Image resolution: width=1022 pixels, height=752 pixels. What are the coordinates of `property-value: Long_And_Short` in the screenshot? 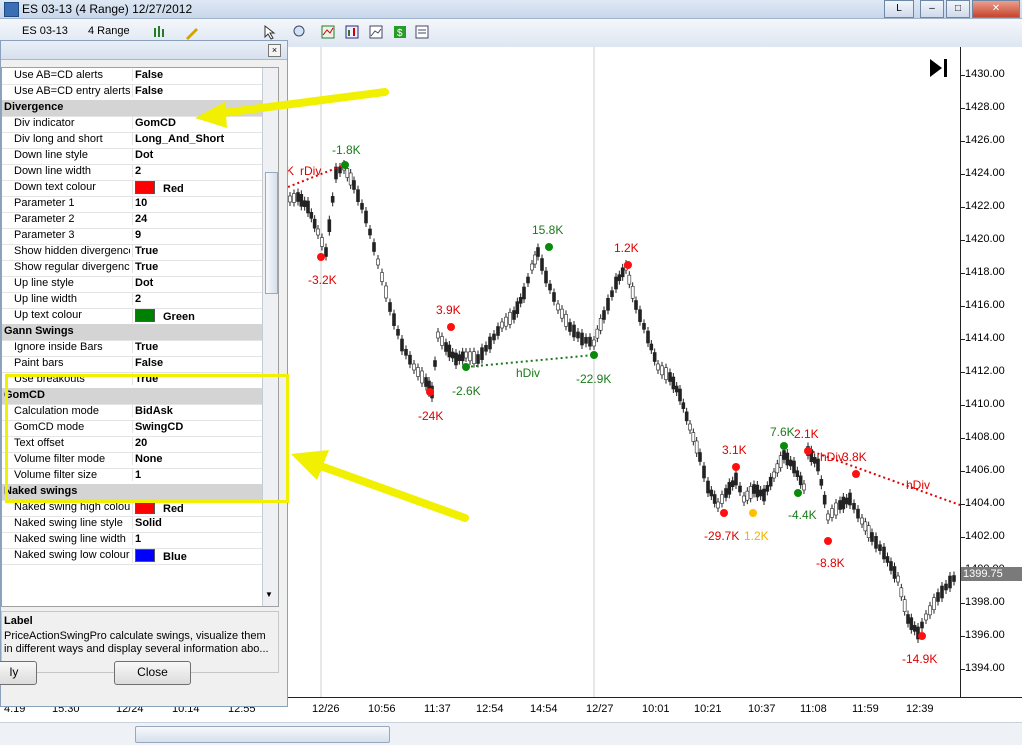 It's located at (197, 139).